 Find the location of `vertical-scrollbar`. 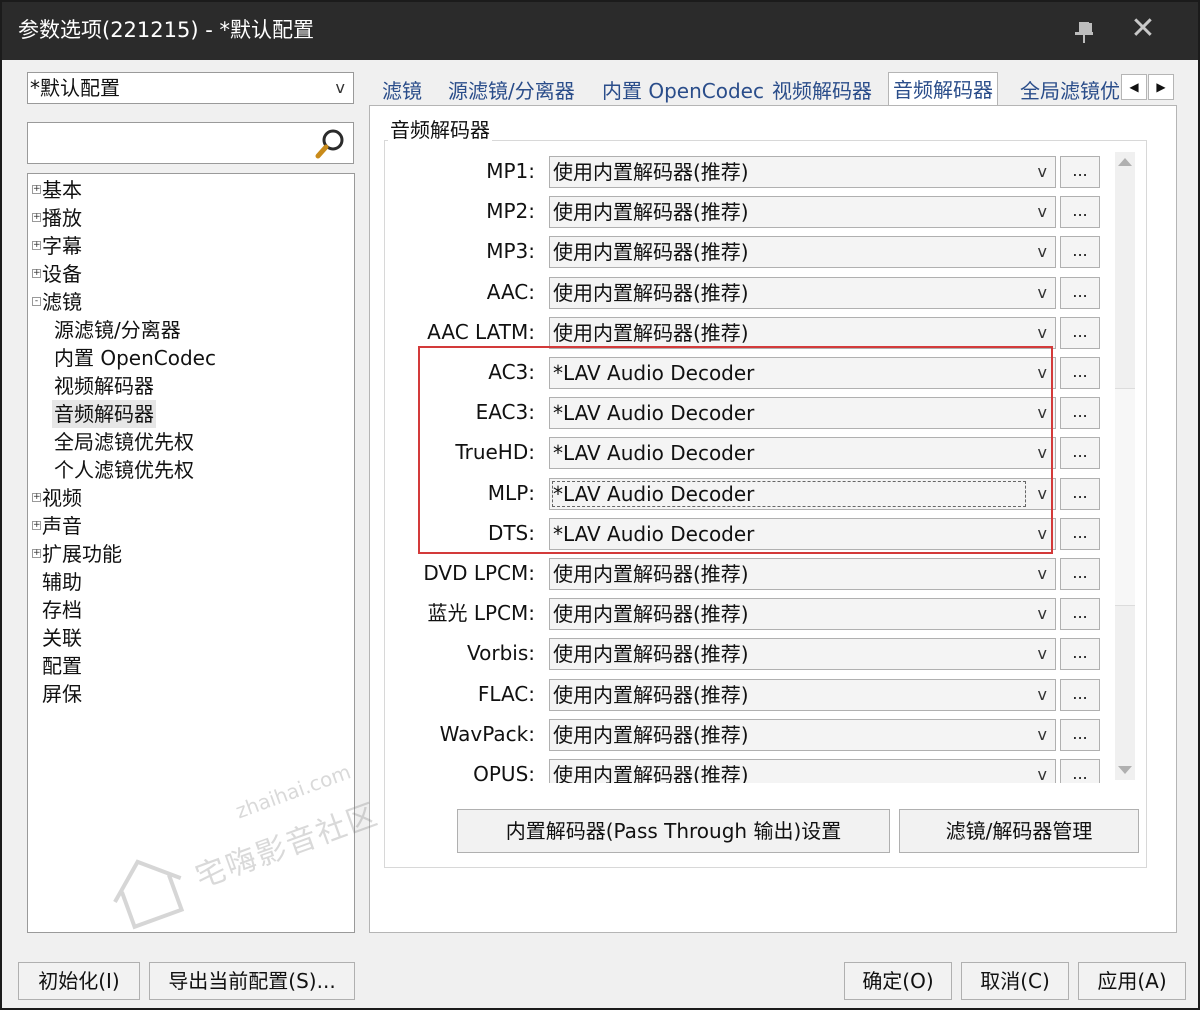

vertical-scrollbar is located at coordinates (1125, 466).